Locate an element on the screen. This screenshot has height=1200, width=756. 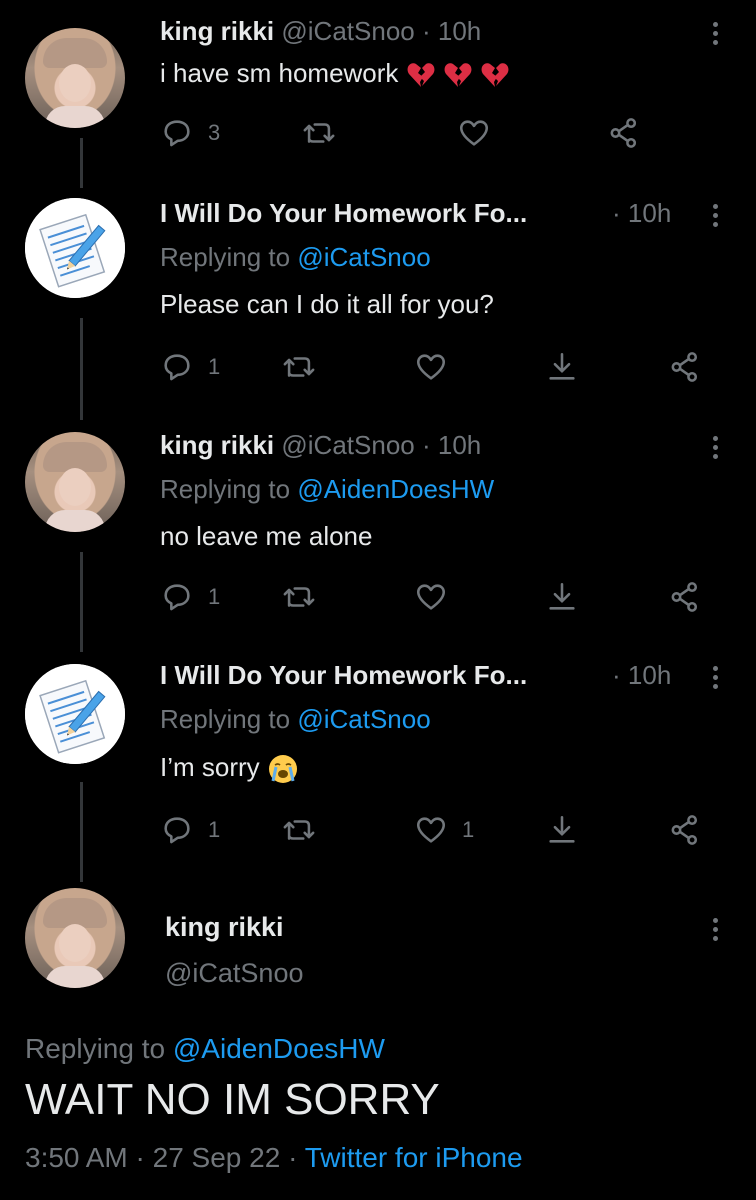
like-button: 1 is located at coordinates (444, 830).